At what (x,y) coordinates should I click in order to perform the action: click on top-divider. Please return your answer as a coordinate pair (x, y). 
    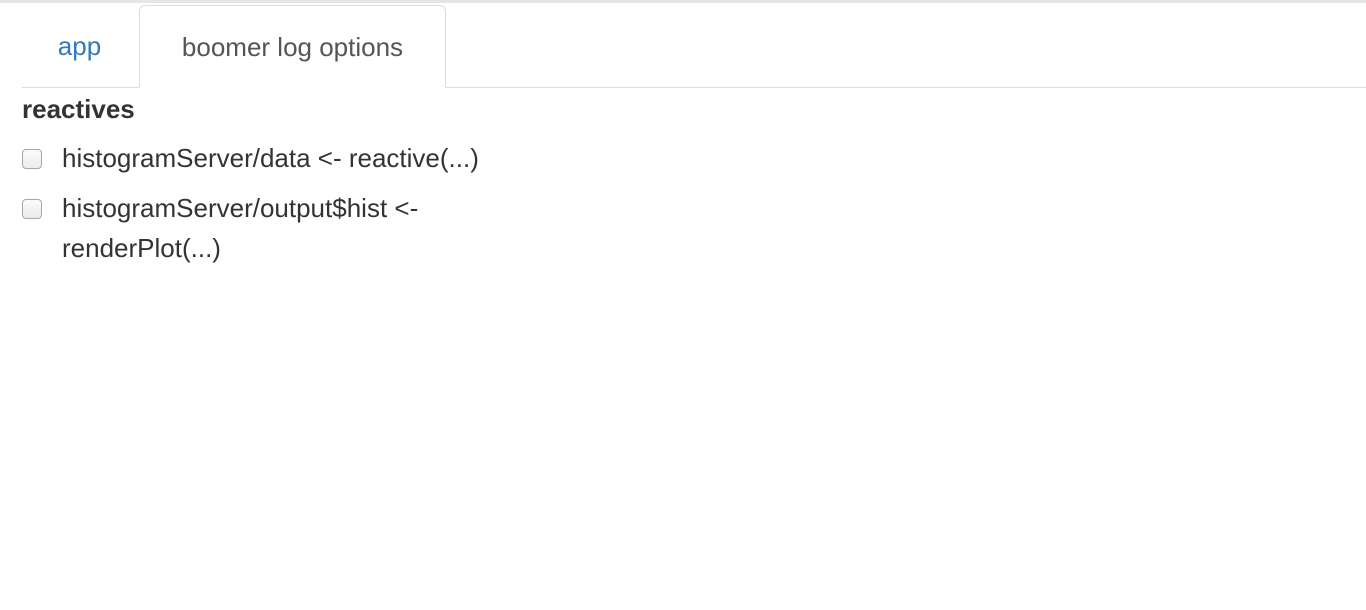
    Looking at the image, I should click on (683, 1).